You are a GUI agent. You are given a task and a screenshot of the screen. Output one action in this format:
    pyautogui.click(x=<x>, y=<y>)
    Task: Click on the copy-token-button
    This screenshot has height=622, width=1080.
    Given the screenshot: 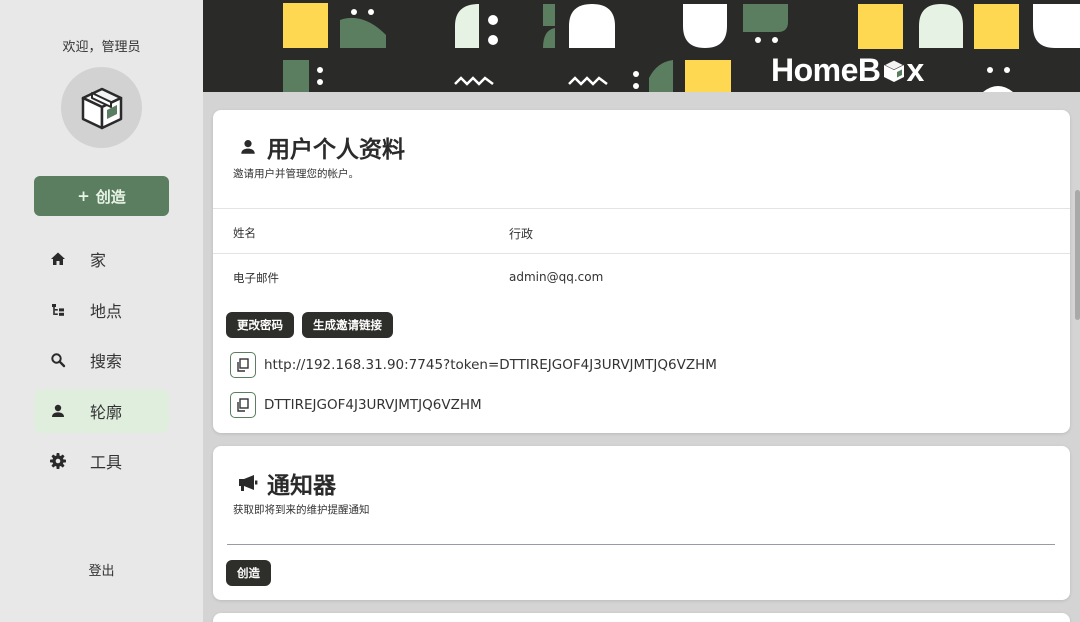 What is the action you would take?
    pyautogui.click(x=243, y=405)
    